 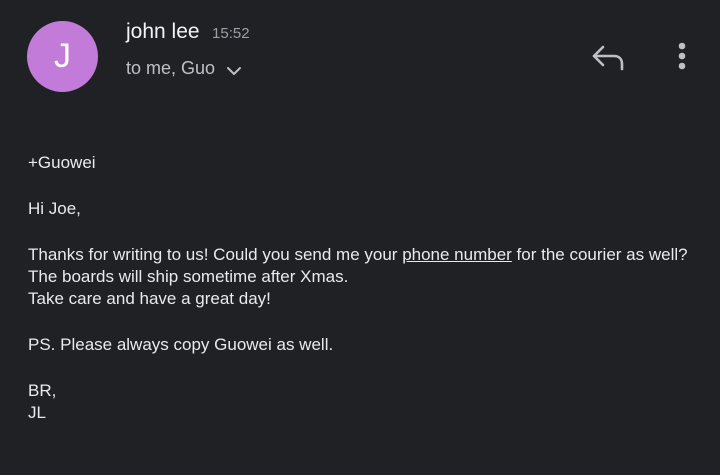 I want to click on recipients-text: to me, Guo, so click(x=171, y=67).